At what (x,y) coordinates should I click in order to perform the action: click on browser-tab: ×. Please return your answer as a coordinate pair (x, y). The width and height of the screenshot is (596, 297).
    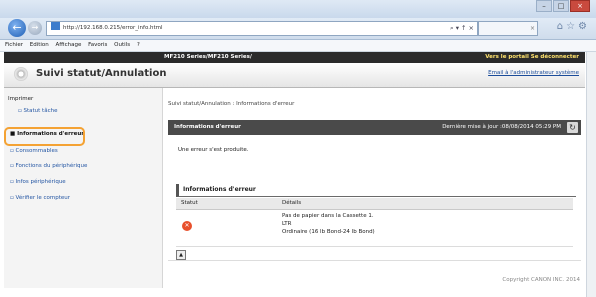
    Looking at the image, I should click on (508, 28).